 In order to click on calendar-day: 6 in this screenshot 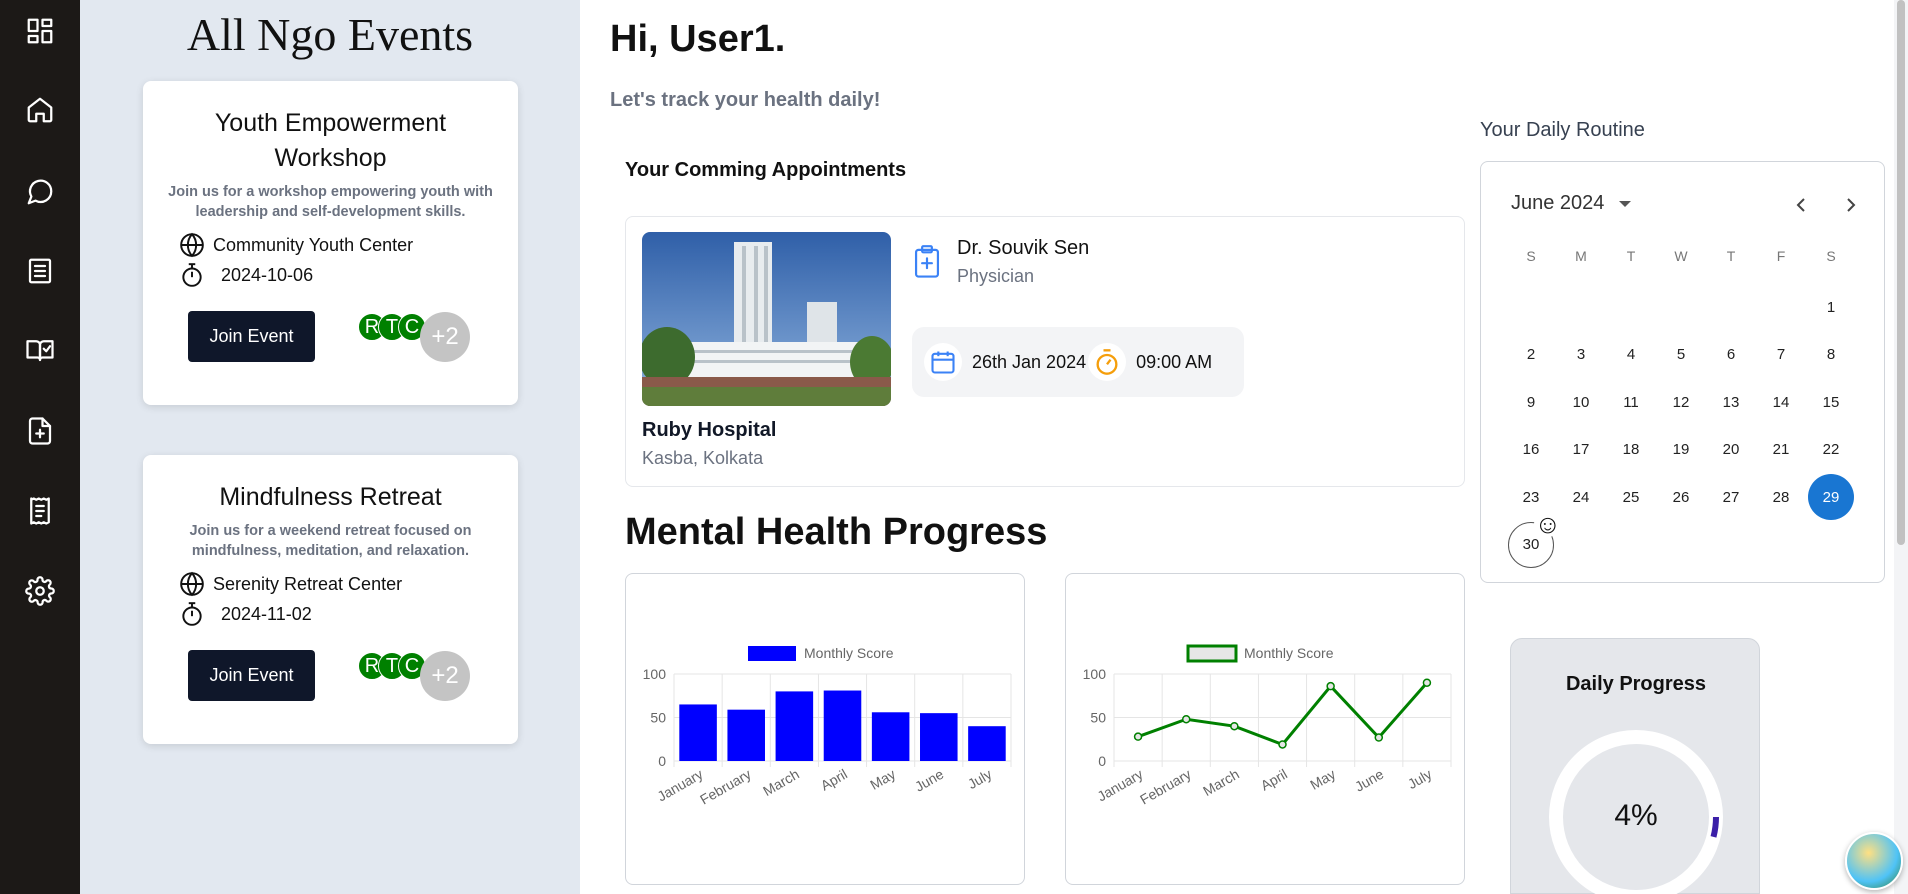, I will do `click(1731, 355)`.